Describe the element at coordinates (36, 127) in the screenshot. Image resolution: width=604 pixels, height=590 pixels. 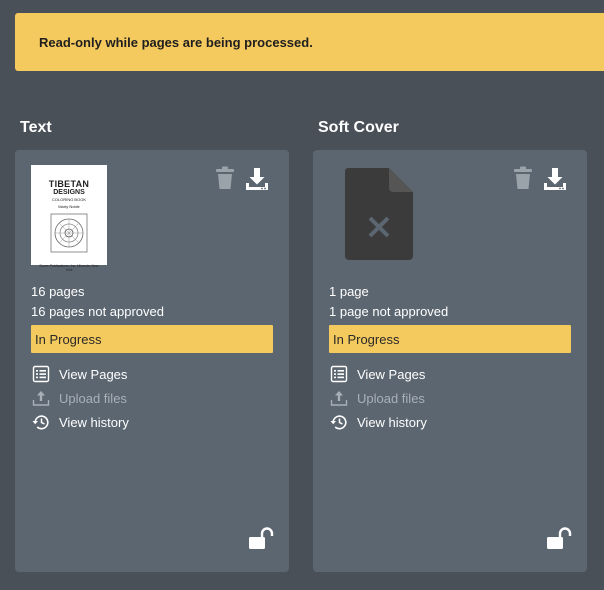
I see `section-title-text: Text` at that location.